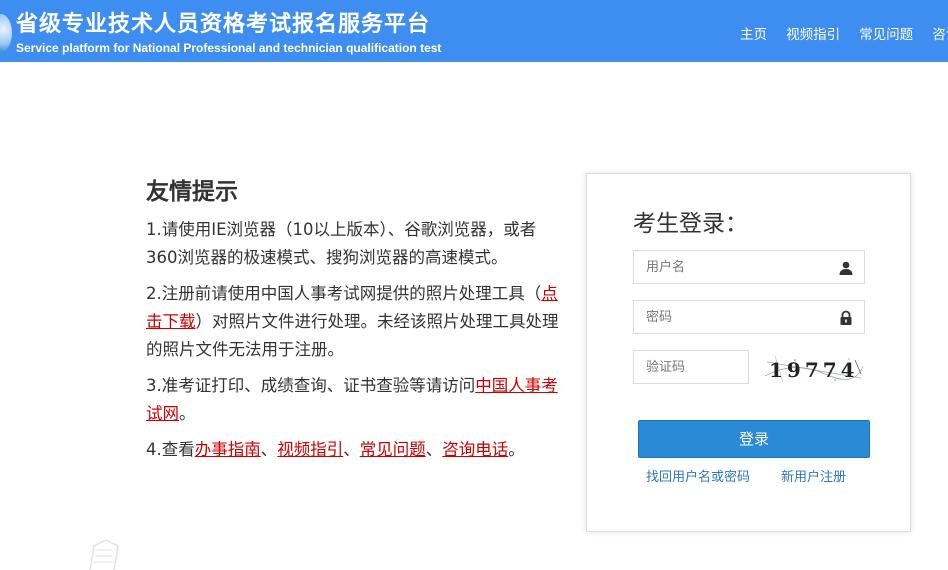 The image size is (948, 570). Describe the element at coordinates (886, 35) in the screenshot. I see `nav-faq: 常见问题` at that location.